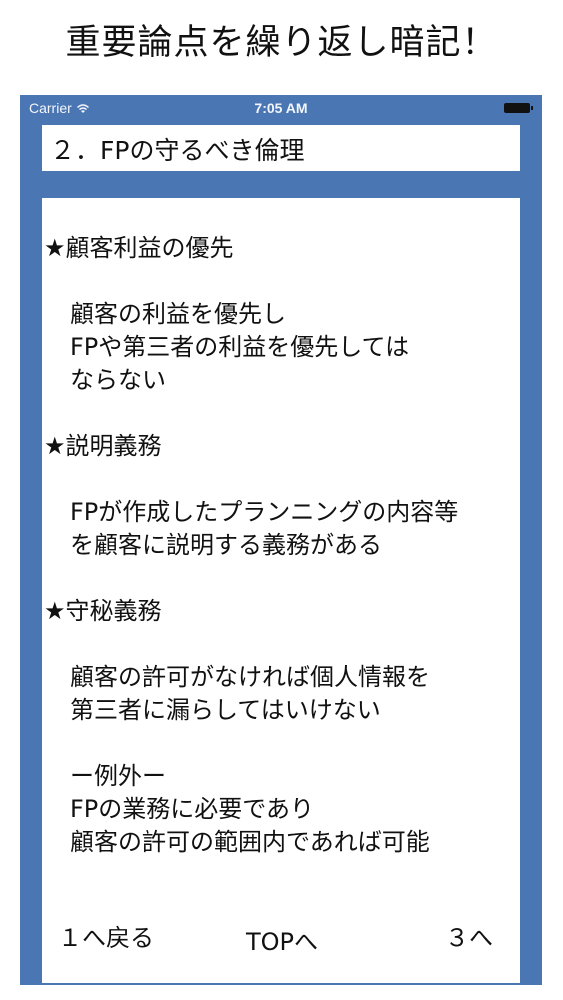 Image resolution: width=563 pixels, height=1000 pixels. What do you see at coordinates (103, 611) in the screenshot?
I see `section-heading: ★守秘義務` at bounding box center [103, 611].